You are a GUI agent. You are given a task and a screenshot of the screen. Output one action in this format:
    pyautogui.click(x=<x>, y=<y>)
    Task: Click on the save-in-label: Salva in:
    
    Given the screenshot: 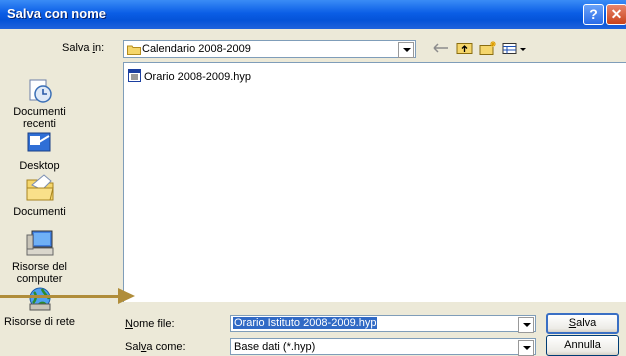 What is the action you would take?
    pyautogui.click(x=83, y=48)
    